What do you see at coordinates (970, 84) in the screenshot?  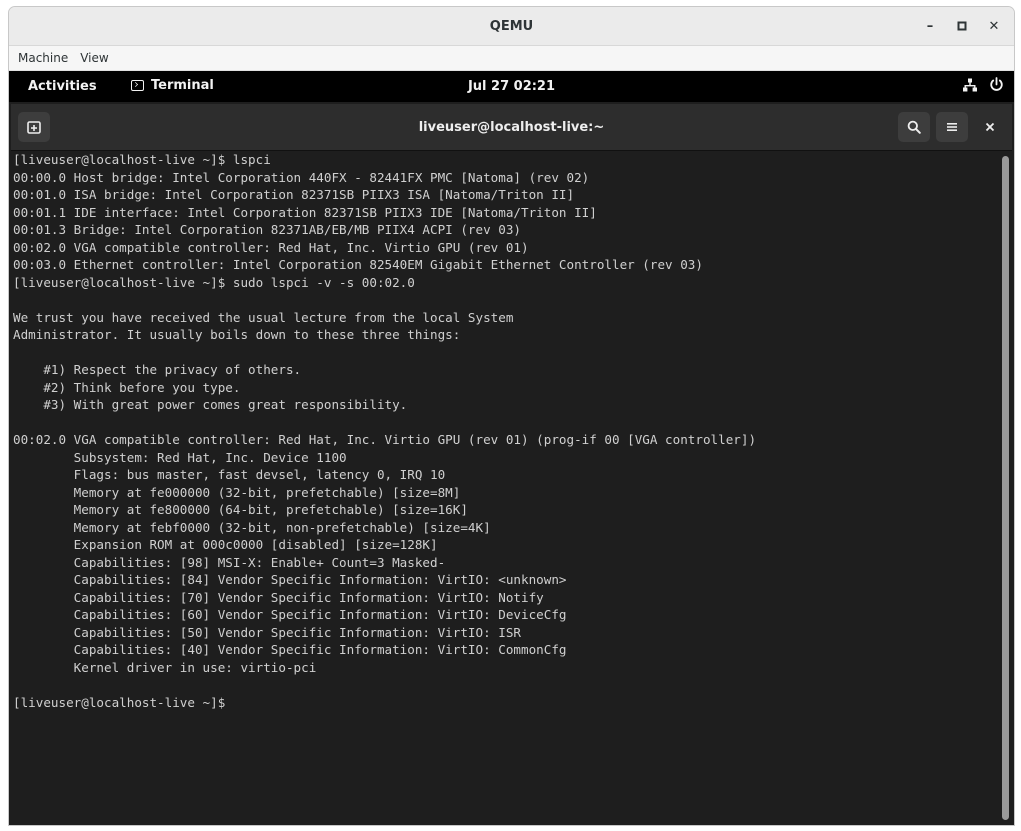 I see `network-icon` at bounding box center [970, 84].